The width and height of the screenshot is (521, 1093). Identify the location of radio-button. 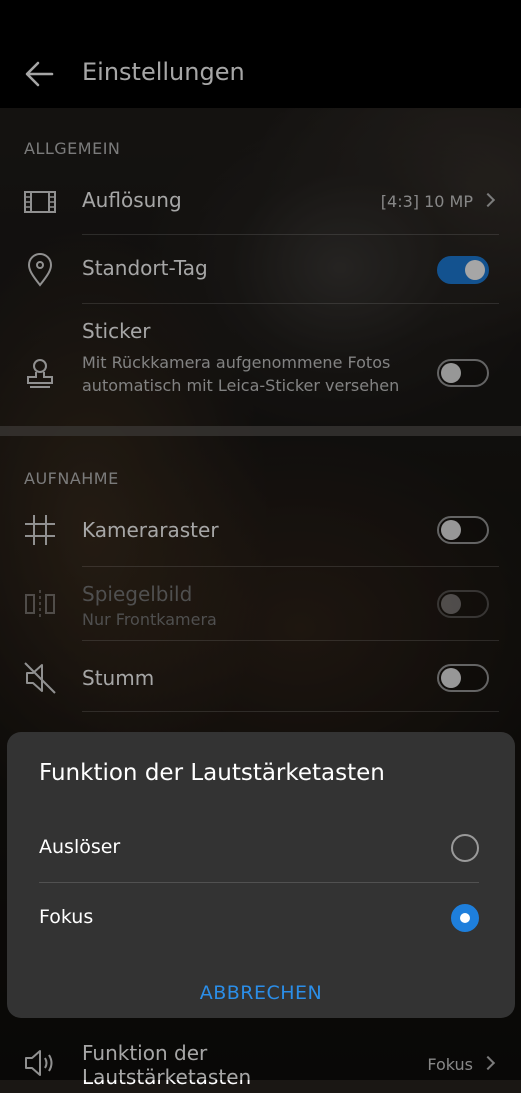
(465, 848).